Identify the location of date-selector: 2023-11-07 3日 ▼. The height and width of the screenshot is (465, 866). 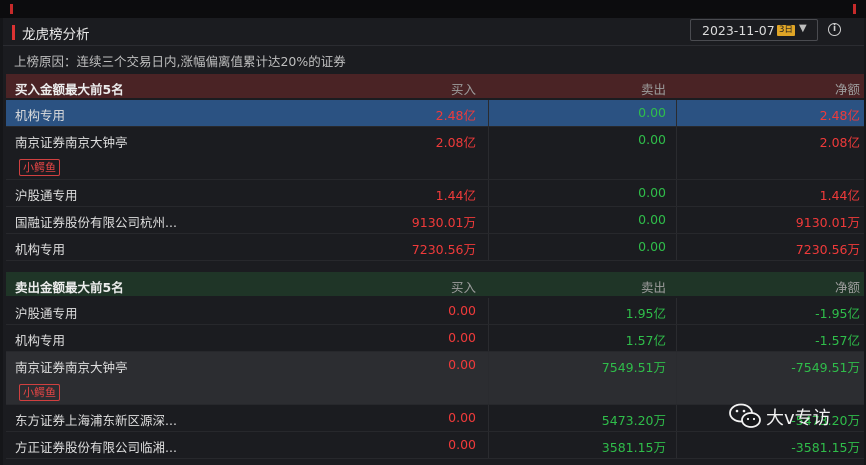
(754, 30).